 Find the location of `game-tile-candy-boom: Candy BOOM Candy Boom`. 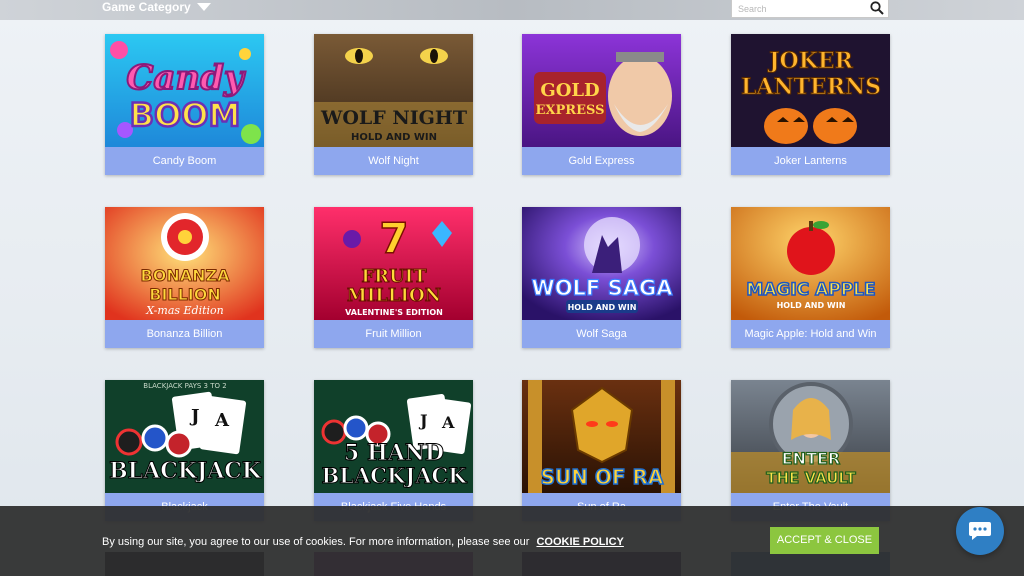

game-tile-candy-boom: Candy BOOM Candy Boom is located at coordinates (184, 104).